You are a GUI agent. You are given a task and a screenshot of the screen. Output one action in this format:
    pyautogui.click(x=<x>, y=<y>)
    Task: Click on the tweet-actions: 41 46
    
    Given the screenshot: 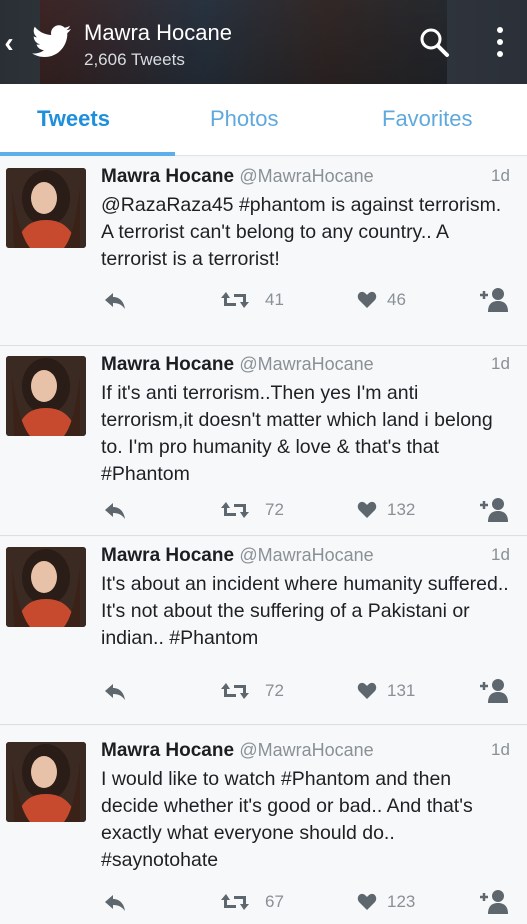 What is the action you would take?
    pyautogui.click(x=263, y=303)
    